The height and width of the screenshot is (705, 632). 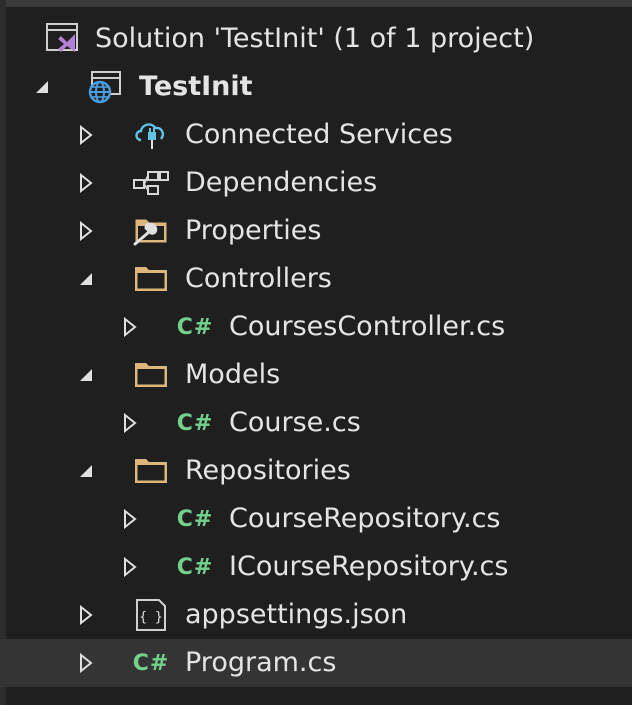 I want to click on web-project-globe-icon, so click(x=105, y=87).